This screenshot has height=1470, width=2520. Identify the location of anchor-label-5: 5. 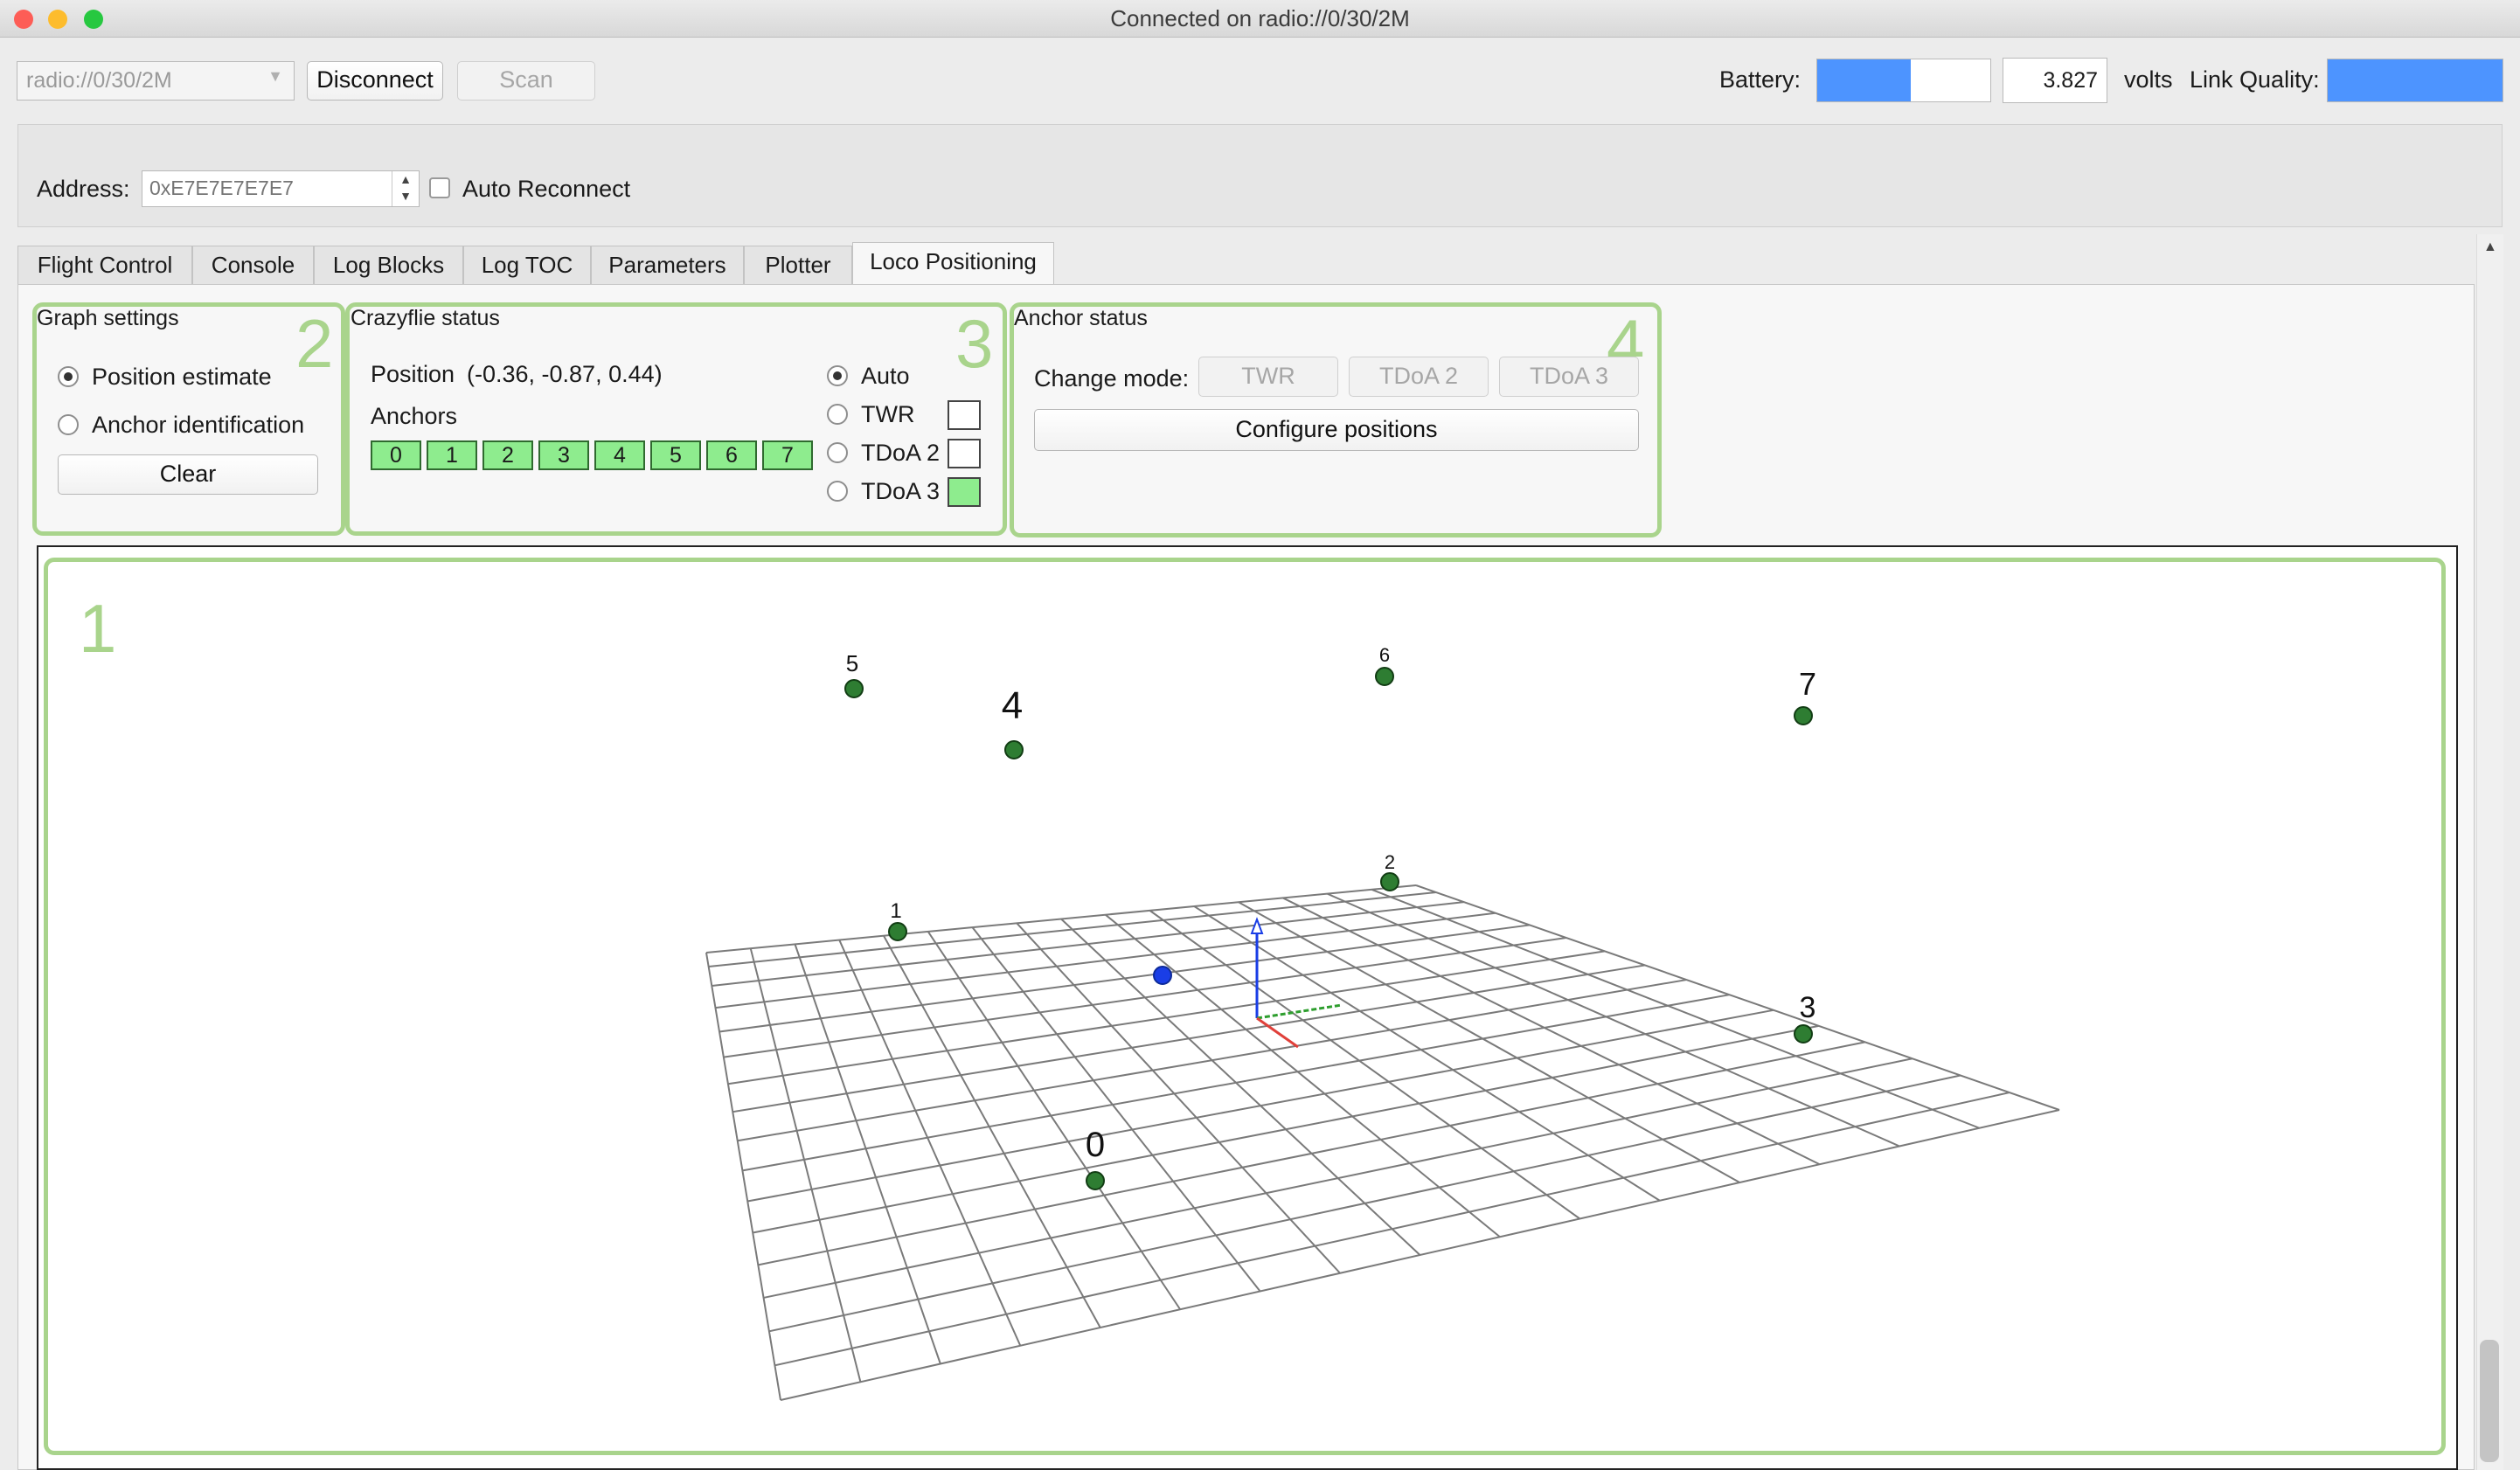
(852, 663).